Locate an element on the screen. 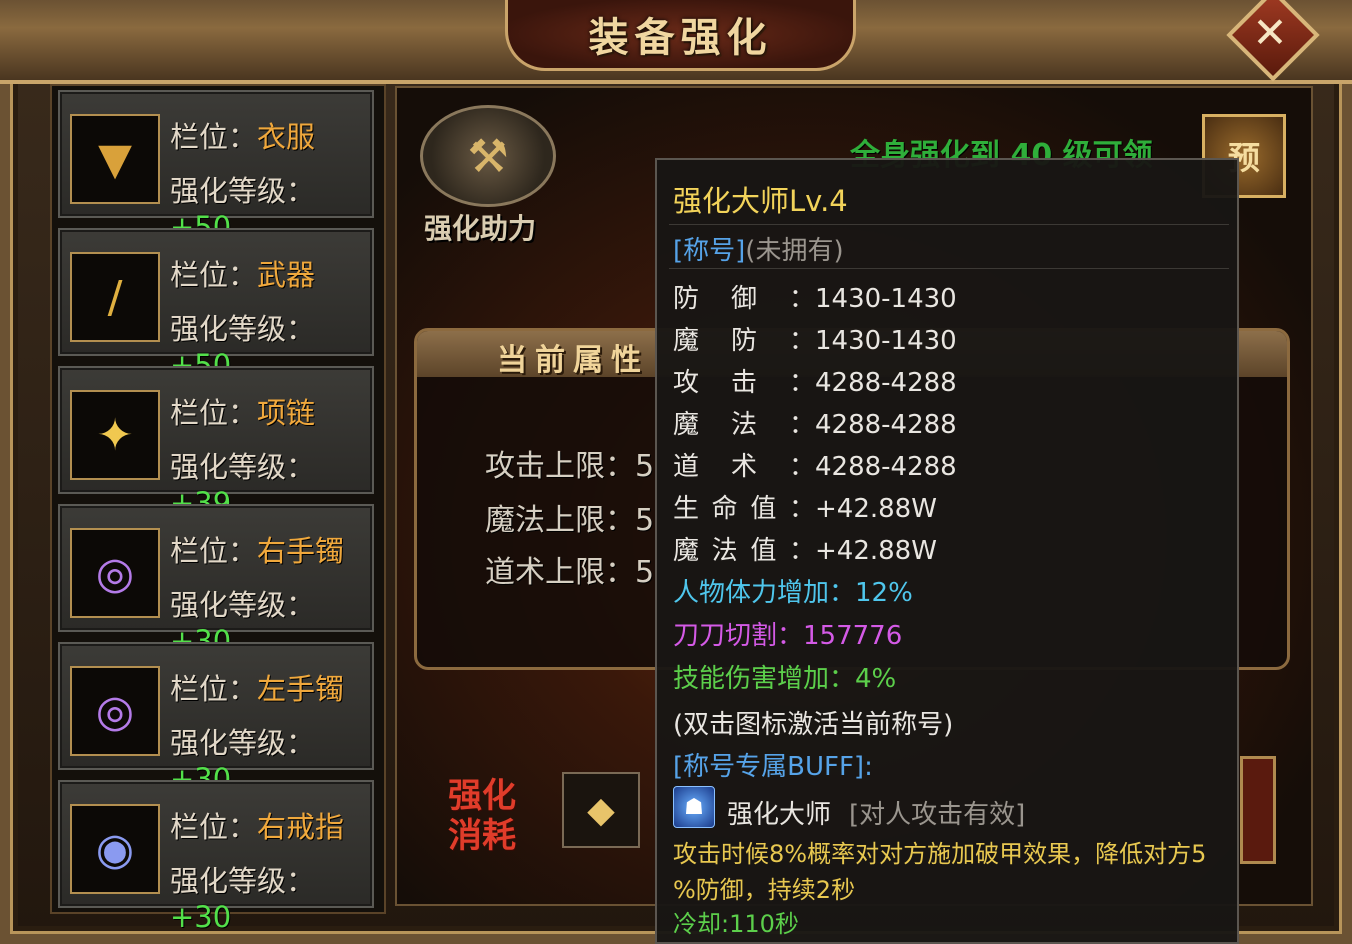 The image size is (1352, 944). stat-tao: 道术：4288-4288 is located at coordinates (815, 464).